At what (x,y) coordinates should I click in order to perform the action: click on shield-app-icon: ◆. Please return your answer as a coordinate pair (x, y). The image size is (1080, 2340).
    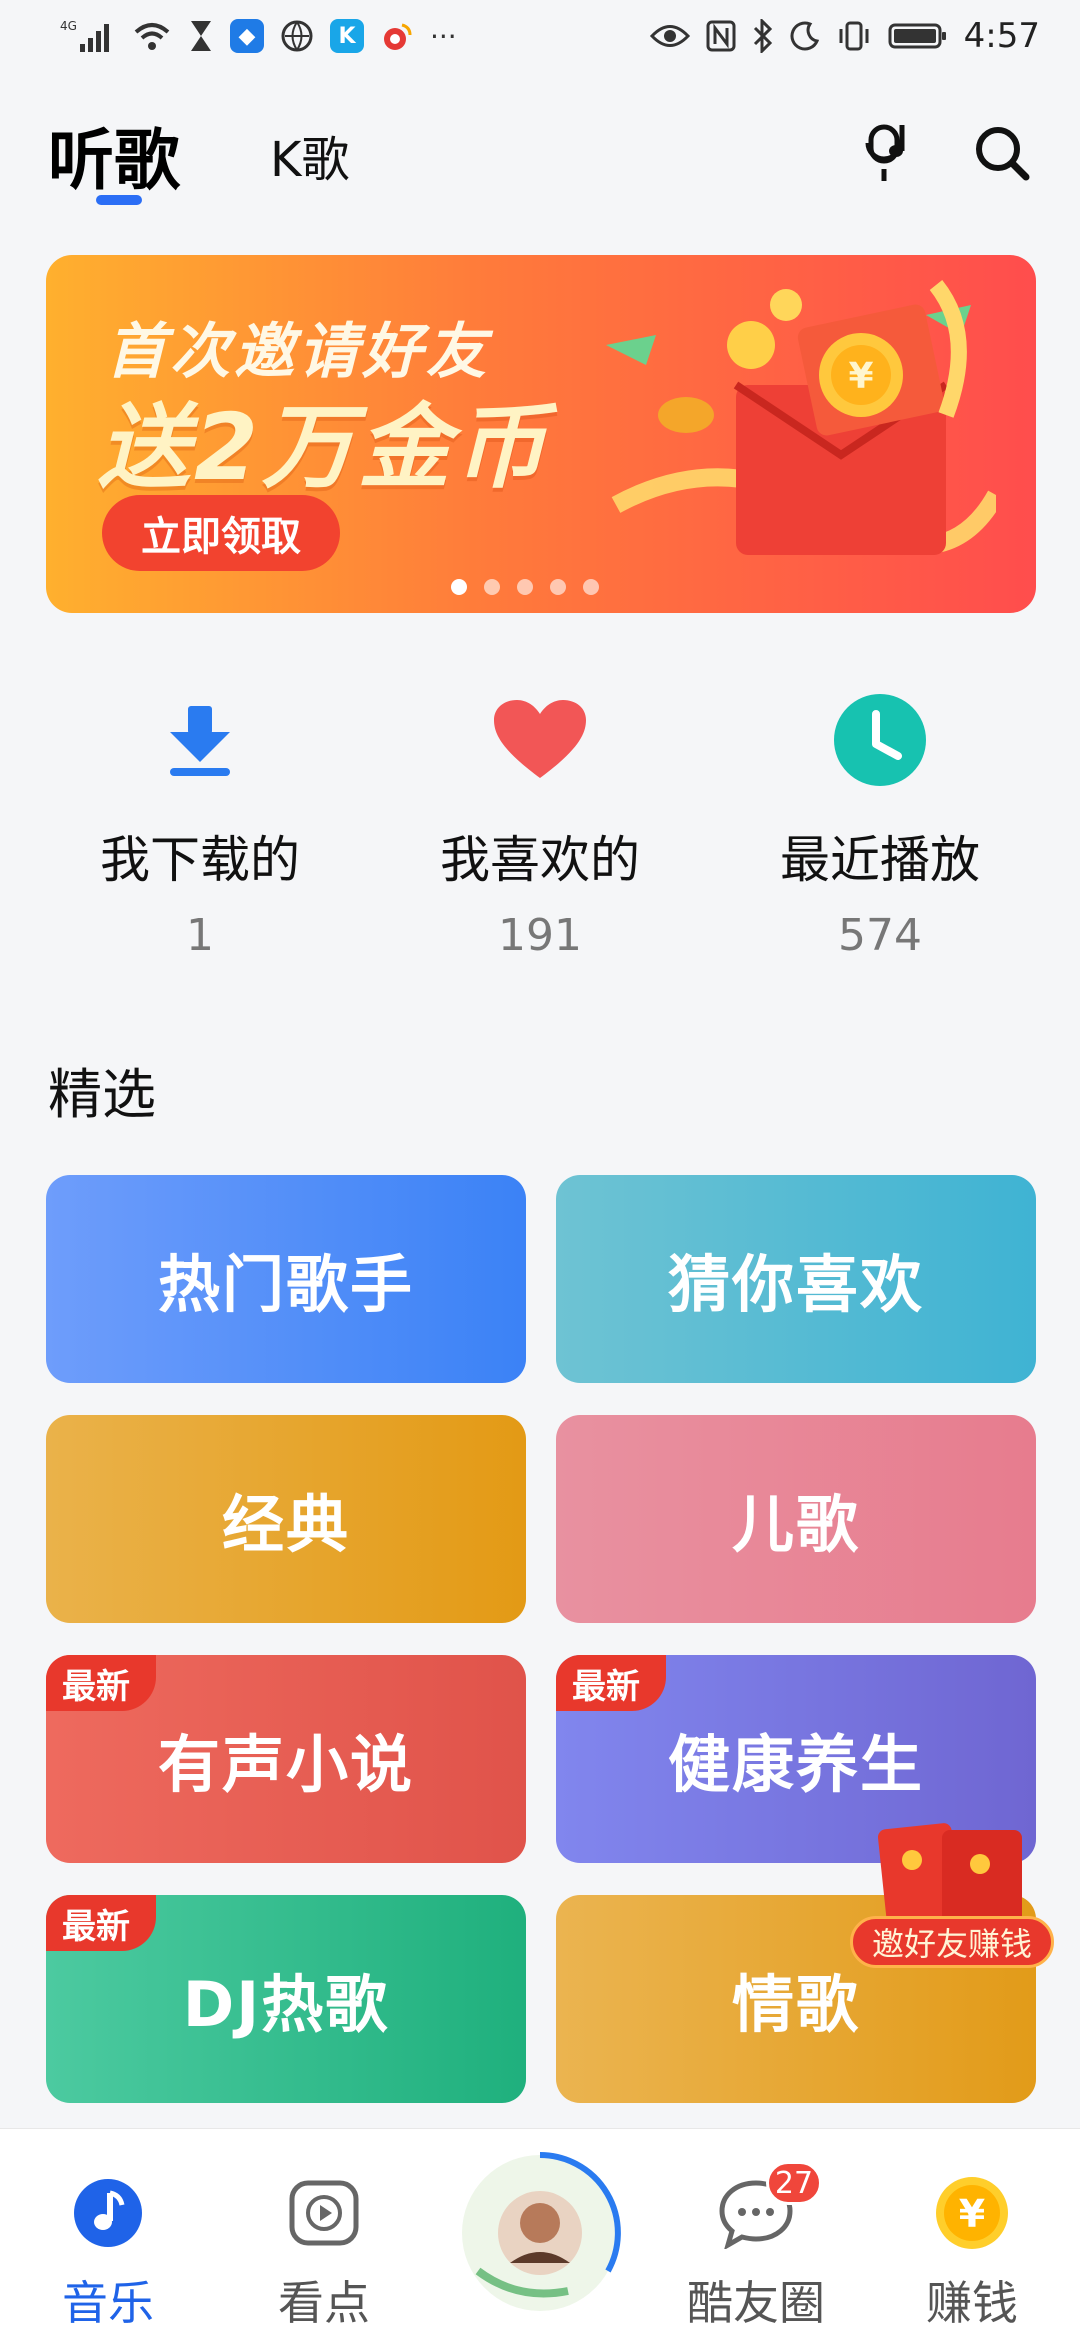
    Looking at the image, I should click on (247, 36).